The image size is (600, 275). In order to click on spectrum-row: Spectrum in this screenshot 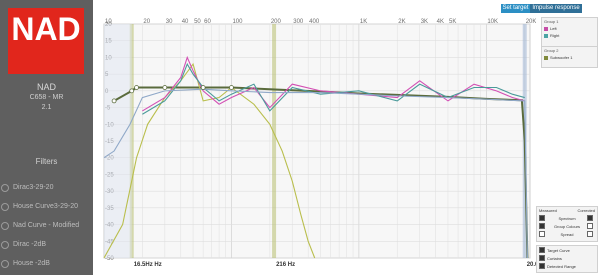, I will do `click(567, 218)`.